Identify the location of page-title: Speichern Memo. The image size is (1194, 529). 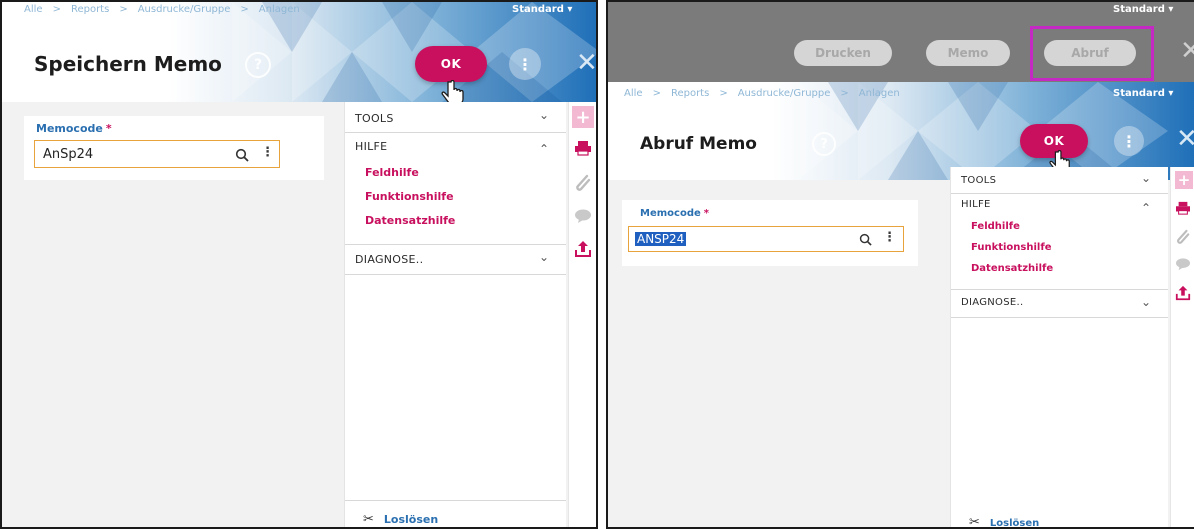
(128, 64).